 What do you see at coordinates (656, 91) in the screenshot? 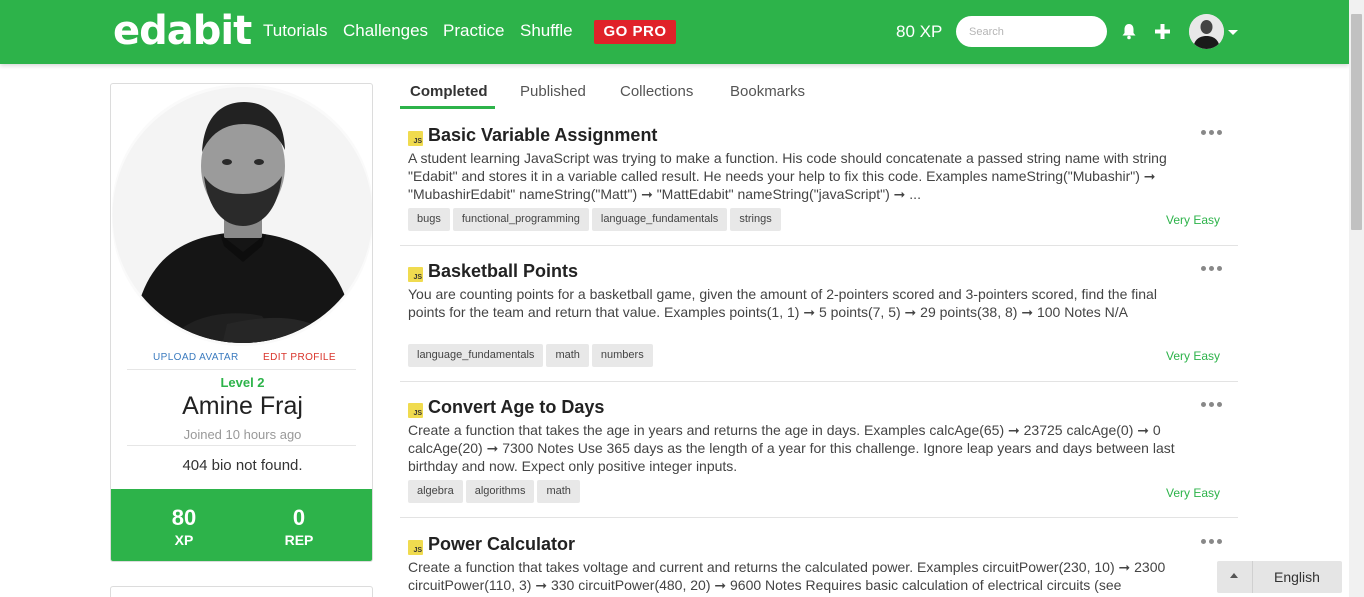
I see `tab-collections: Collections` at bounding box center [656, 91].